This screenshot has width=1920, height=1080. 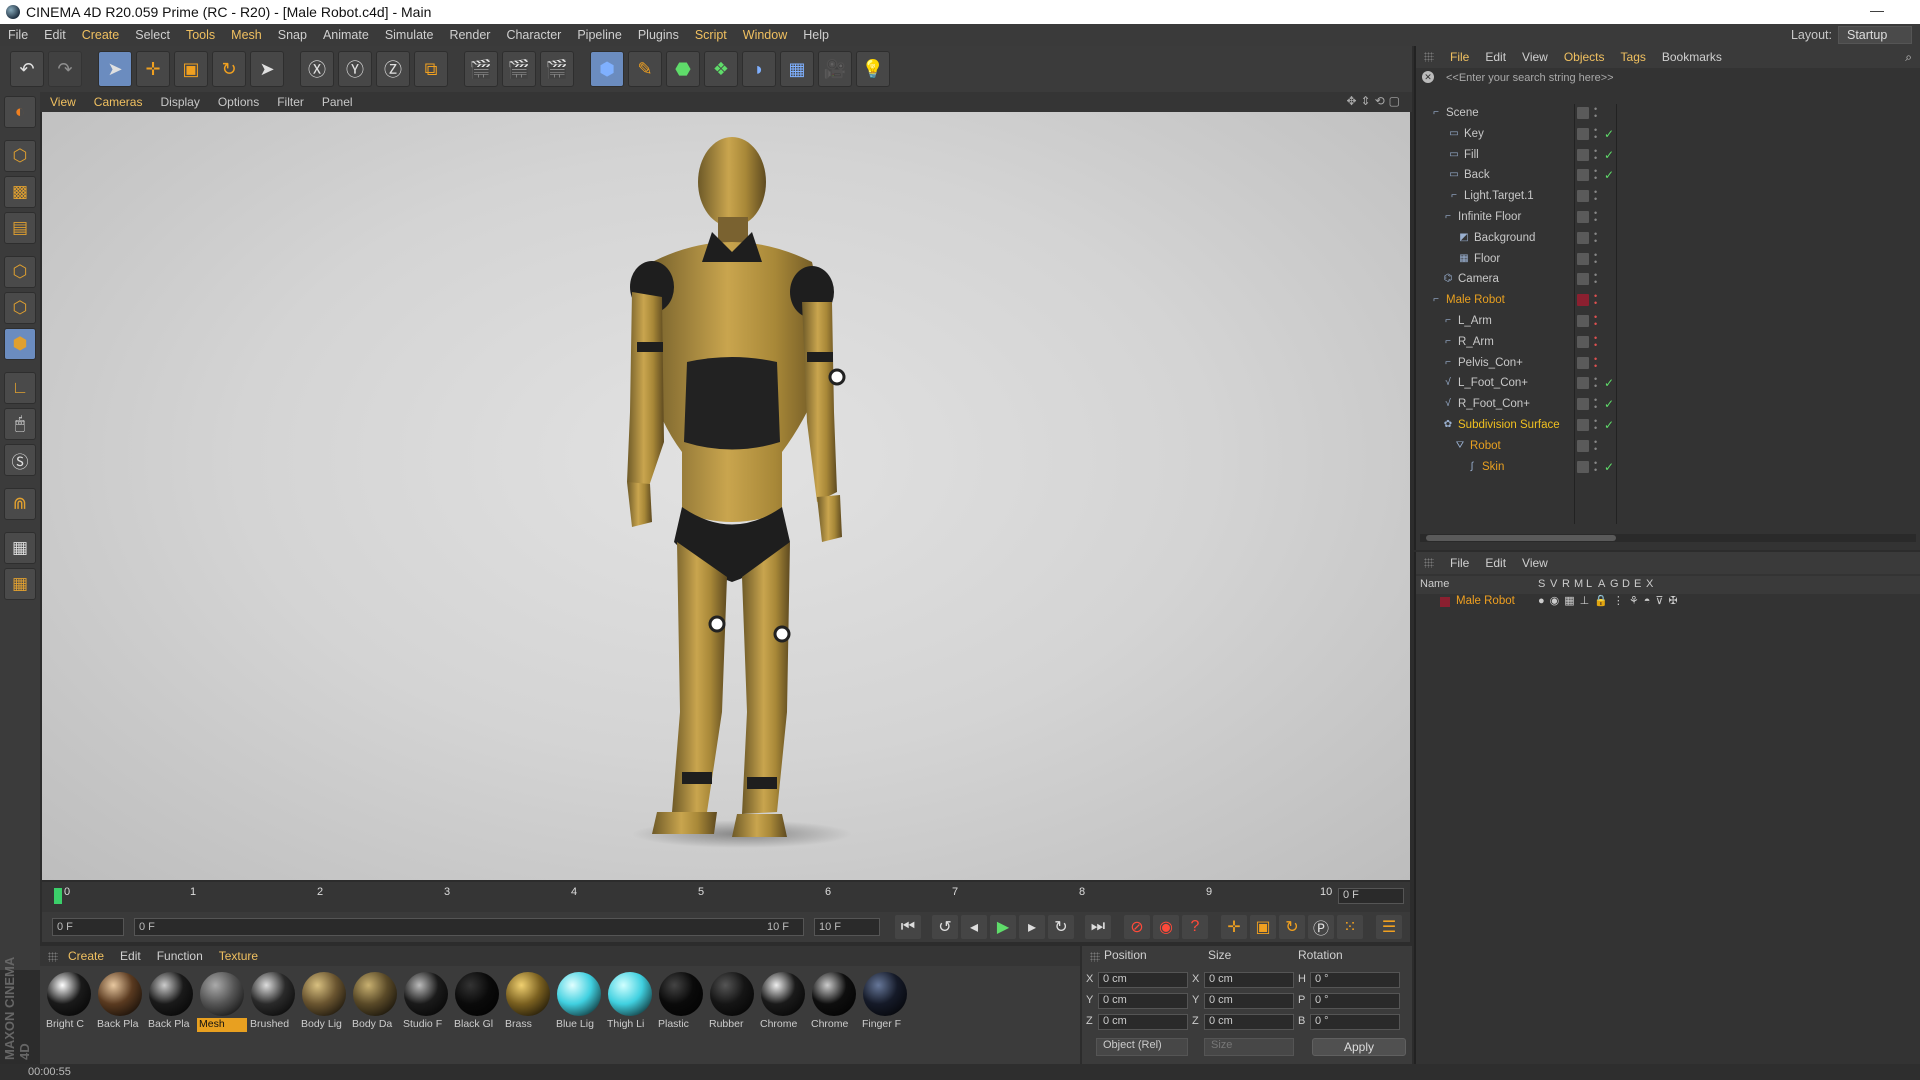 What do you see at coordinates (267, 69) in the screenshot?
I see `recent-tool-button: ➤` at bounding box center [267, 69].